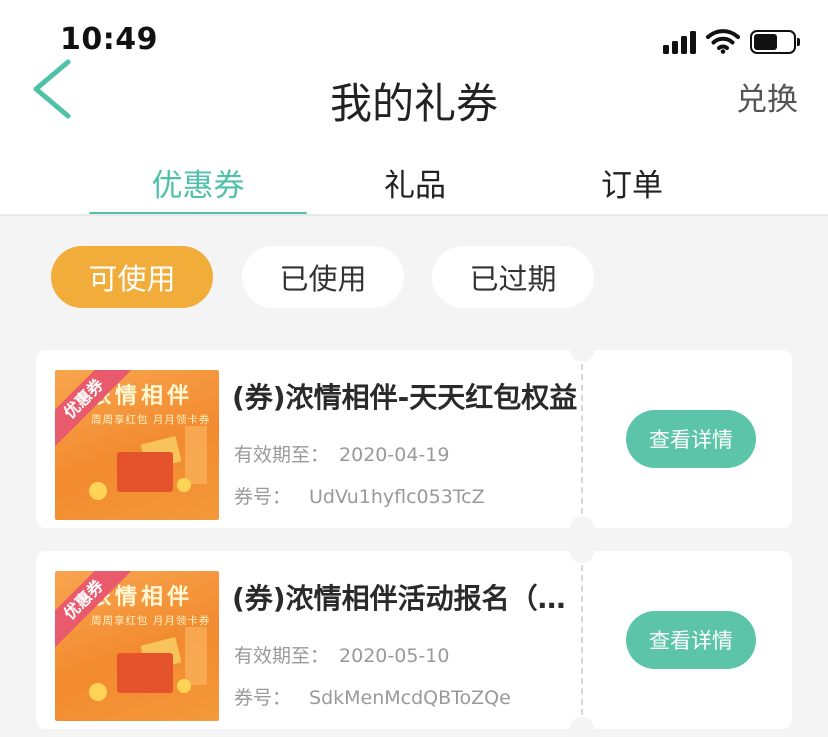 This screenshot has width=828, height=737. What do you see at coordinates (415, 182) in the screenshot?
I see `tab-gifts: 礼品` at bounding box center [415, 182].